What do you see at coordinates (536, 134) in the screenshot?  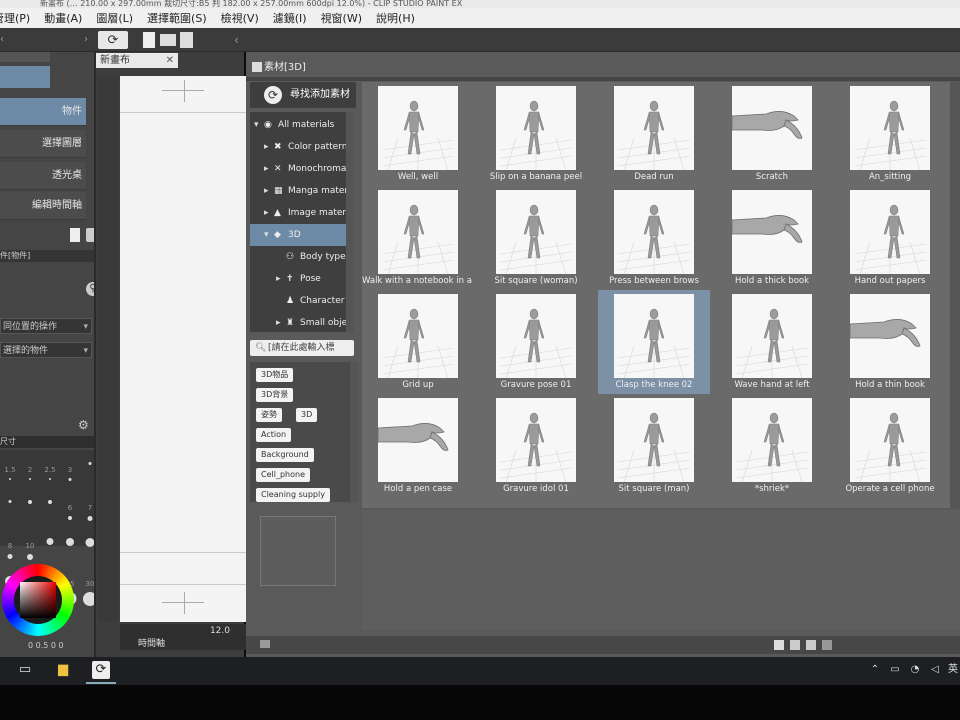 I see `material-tile: Slip on a banana peel` at bounding box center [536, 134].